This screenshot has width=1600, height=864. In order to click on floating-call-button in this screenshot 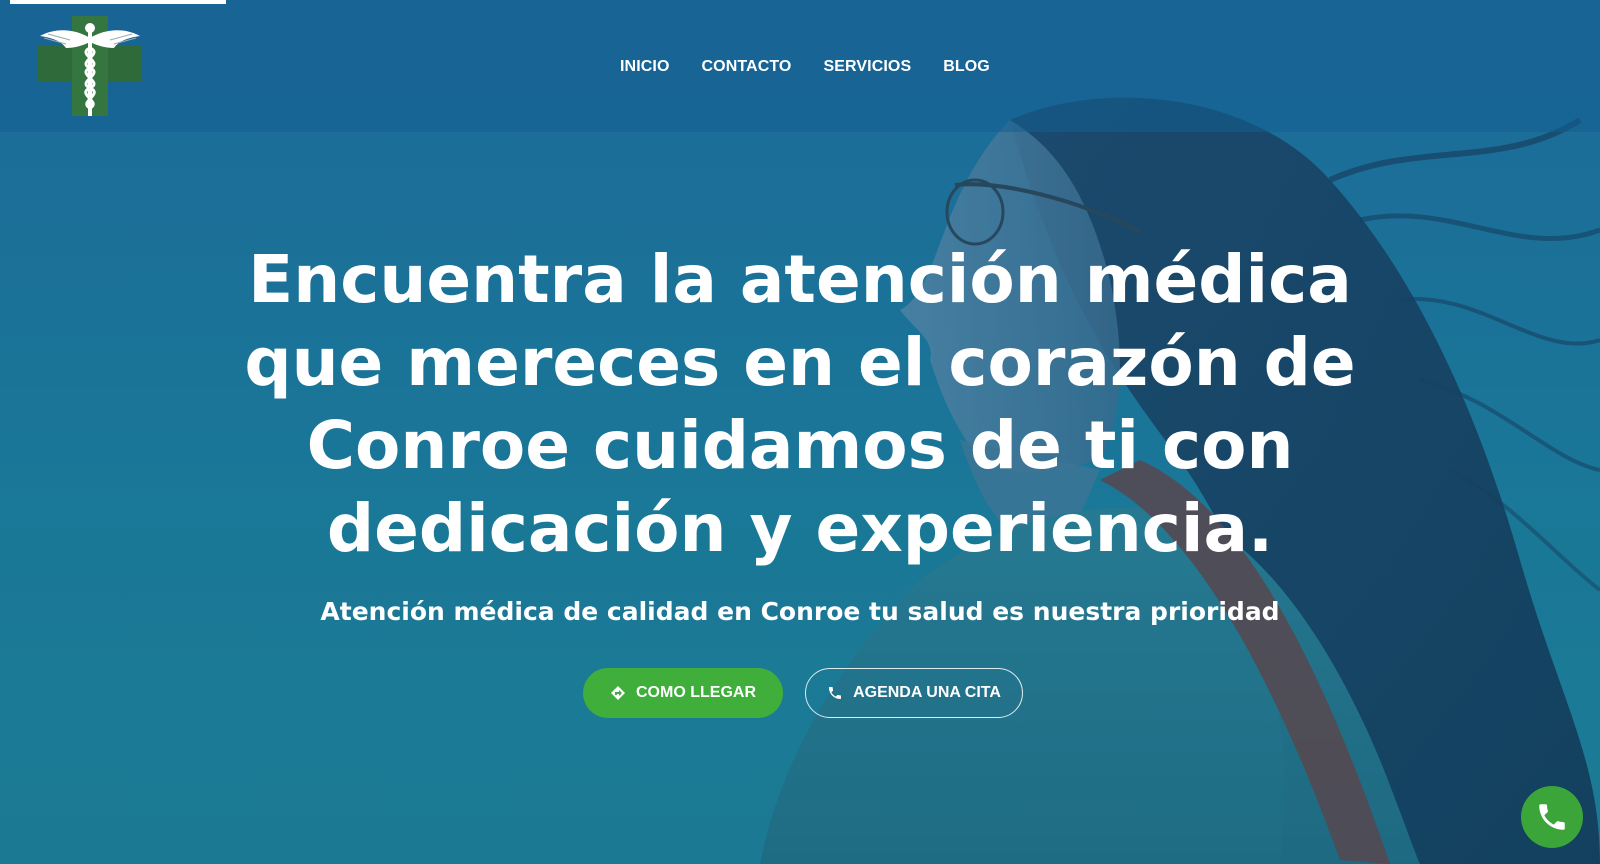, I will do `click(1552, 817)`.